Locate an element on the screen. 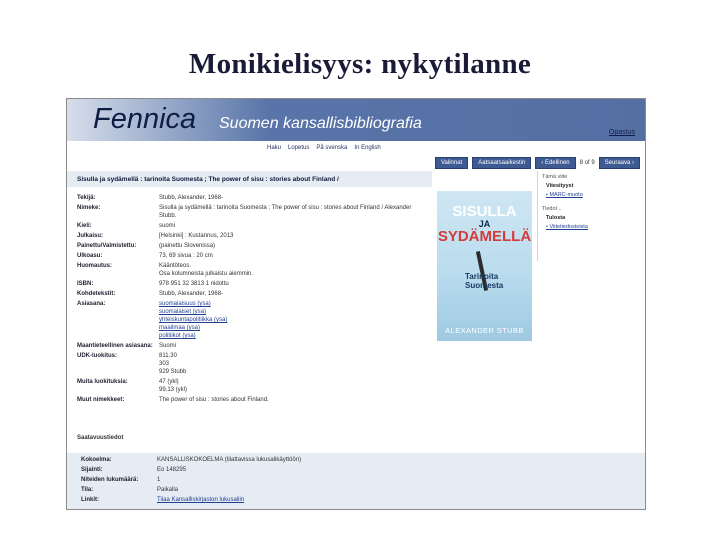  record-field-row: Muita luokituksia: 47 (ykl) 99.13 (ykl) is located at coordinates (257, 386).